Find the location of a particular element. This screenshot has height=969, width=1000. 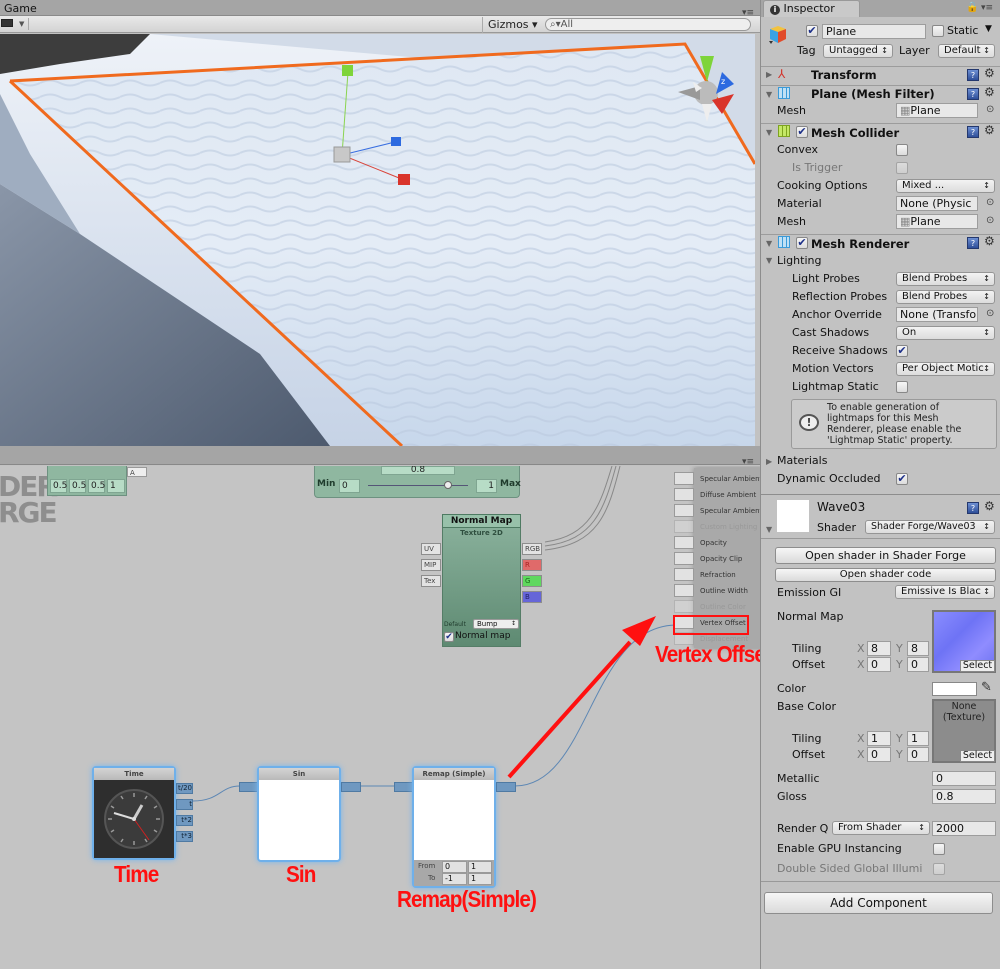

tag-dropdown: Untagged is located at coordinates (858, 51).